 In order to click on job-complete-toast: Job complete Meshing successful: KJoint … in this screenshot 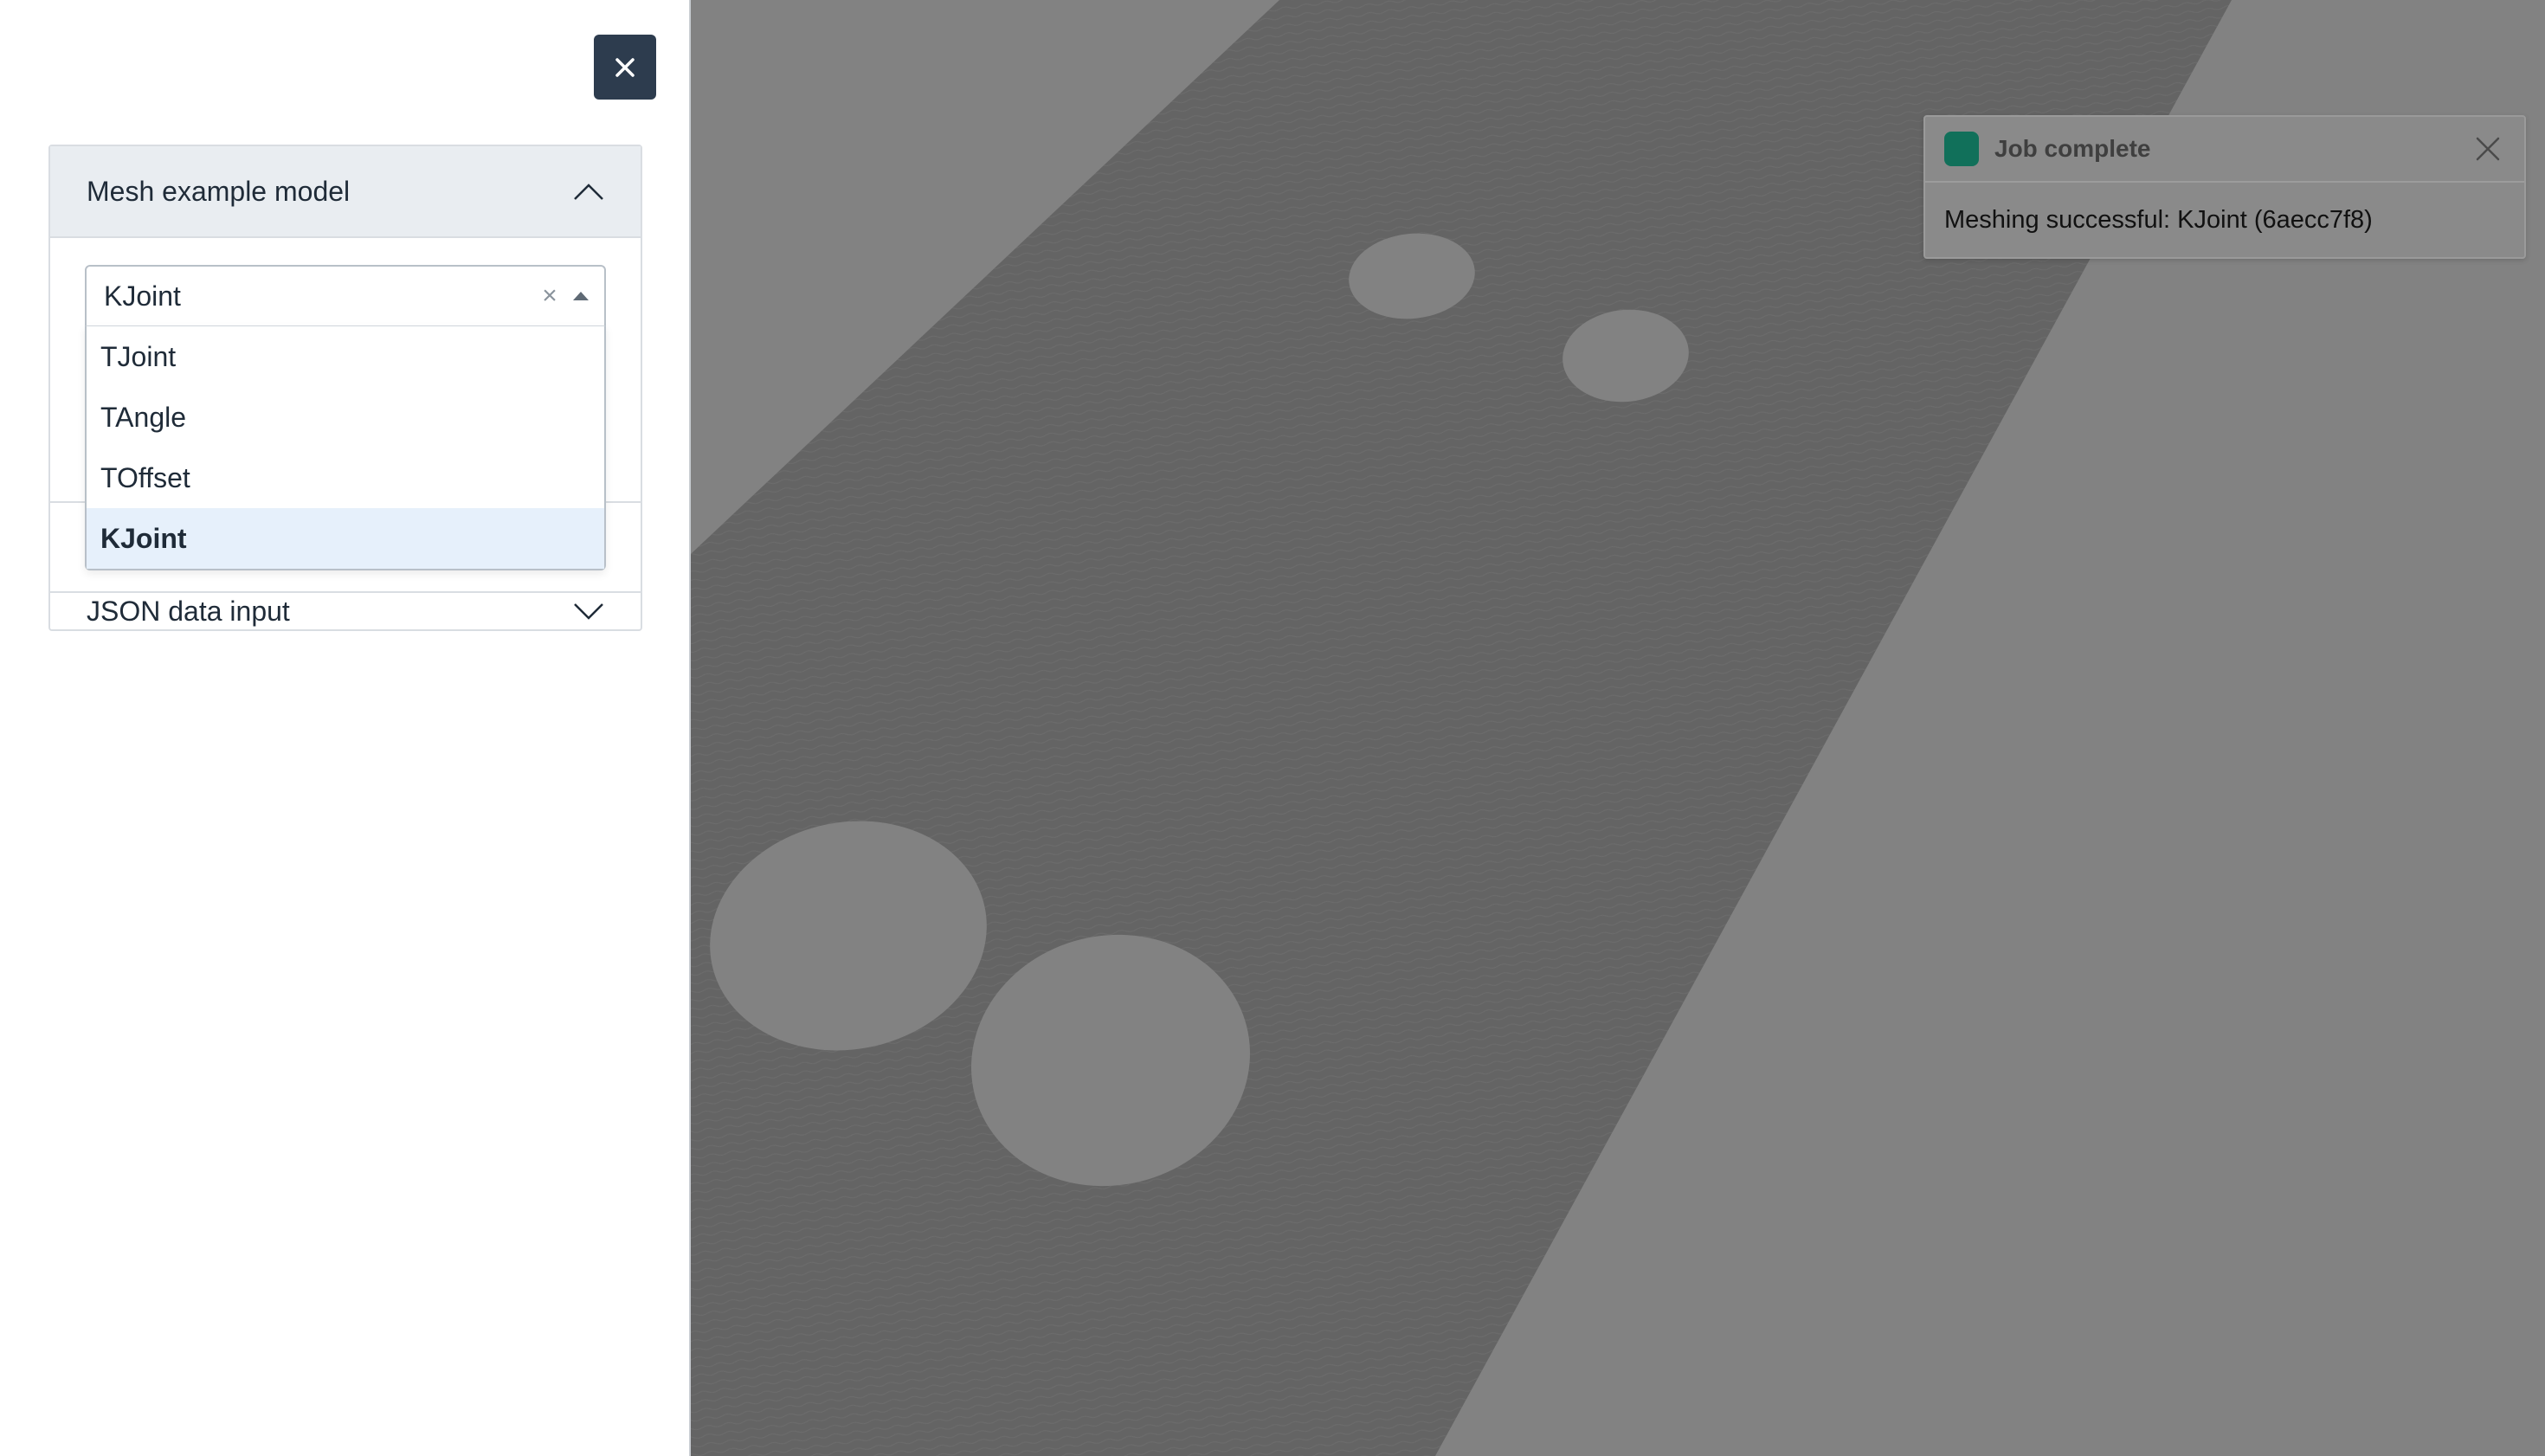, I will do `click(2224, 187)`.